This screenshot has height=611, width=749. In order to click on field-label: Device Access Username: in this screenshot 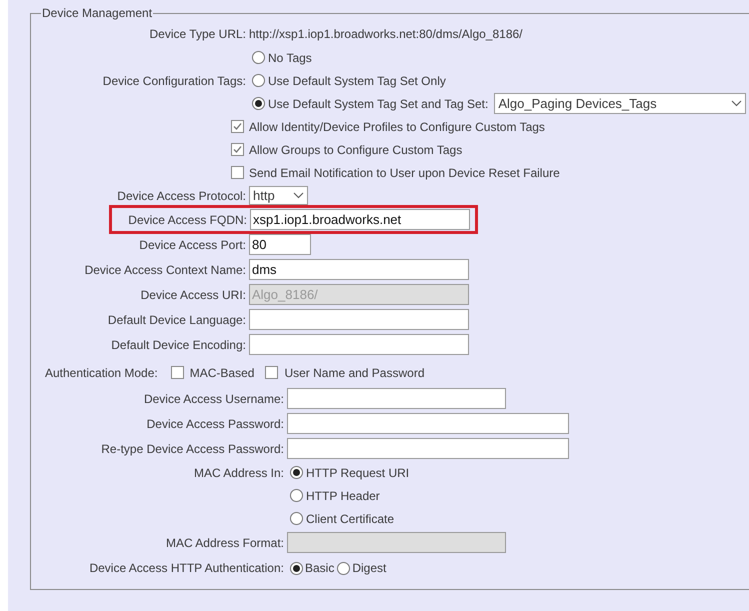, I will do `click(214, 399)`.